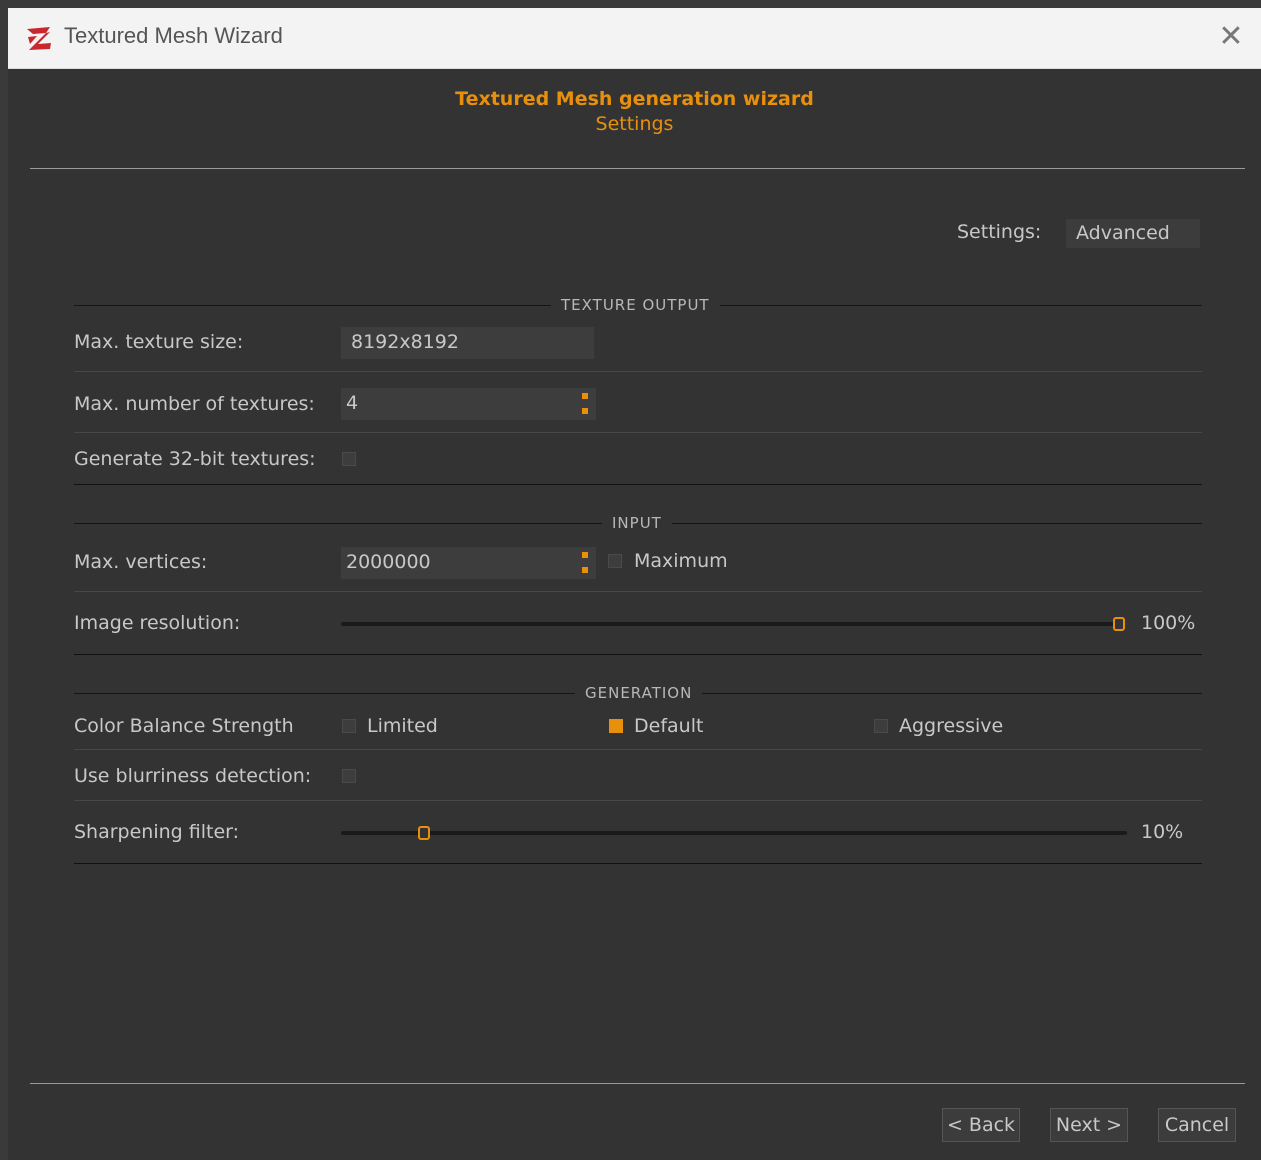 This screenshot has height=1160, width=1261. I want to click on settings-mode-label: Settings:, so click(999, 232).